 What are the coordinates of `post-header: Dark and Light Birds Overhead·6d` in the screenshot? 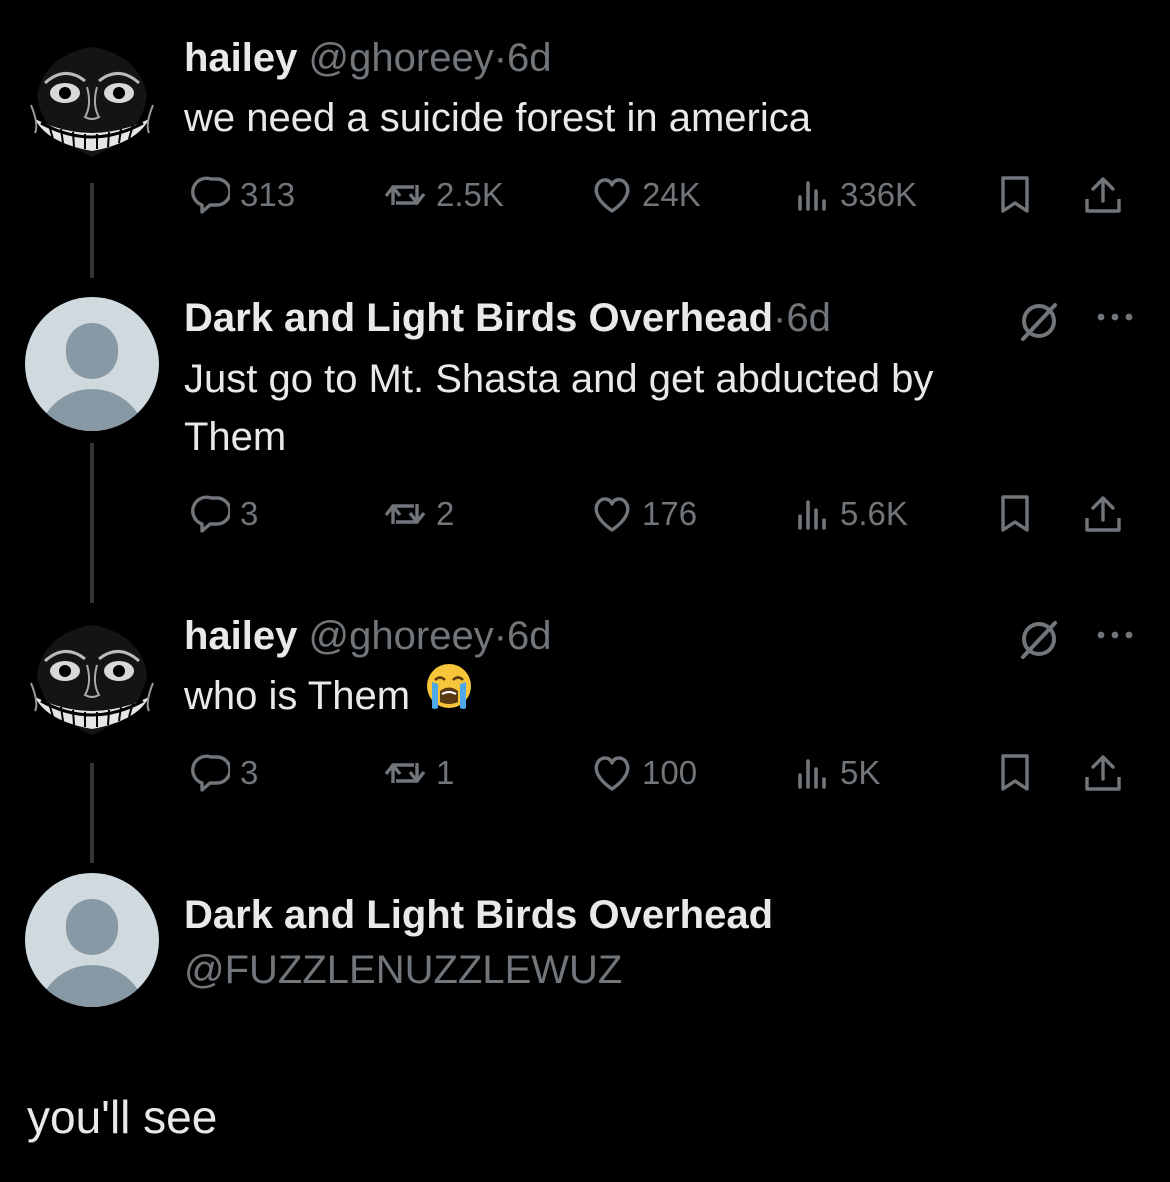 It's located at (507, 318).